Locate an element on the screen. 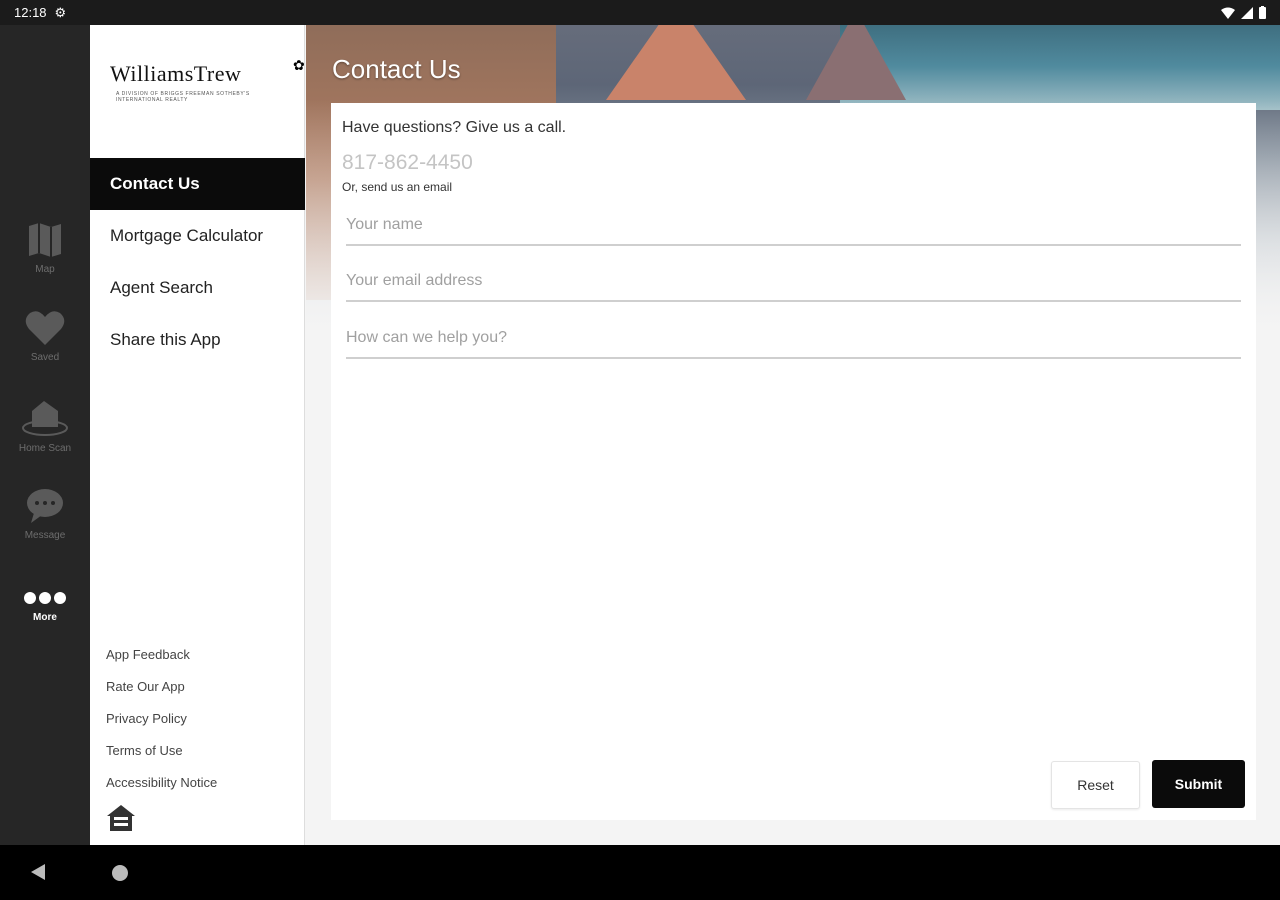  rail-item-label: Map is located at coordinates (45, 269).